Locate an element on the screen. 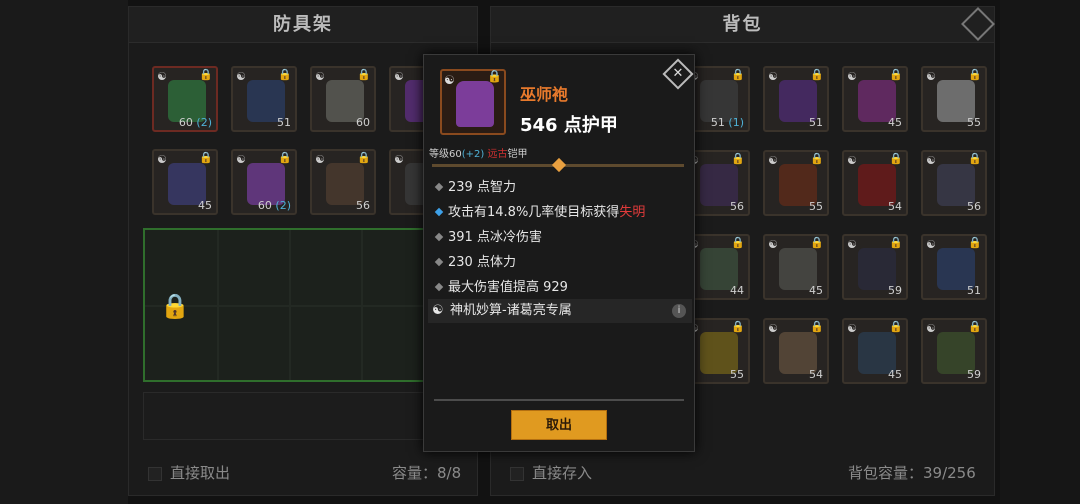  stat-line: 攻击有14.8%几率使目标获得失明 is located at coordinates (560, 212).